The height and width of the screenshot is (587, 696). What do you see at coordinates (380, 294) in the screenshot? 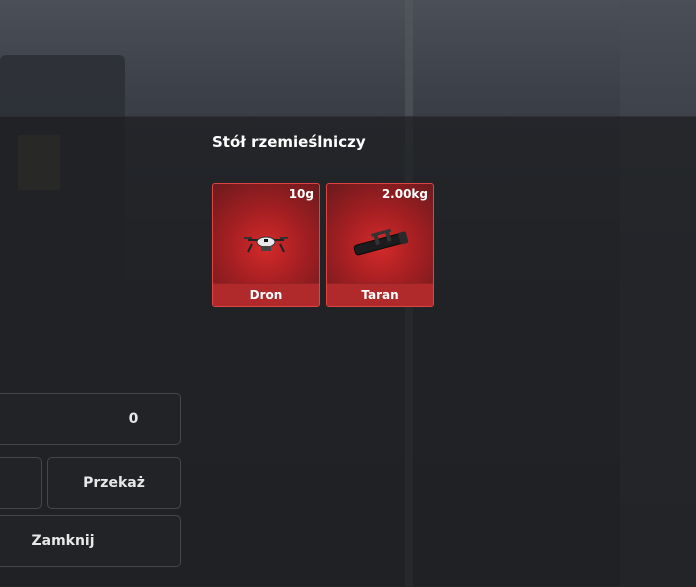
I see `item-label: Taran` at bounding box center [380, 294].